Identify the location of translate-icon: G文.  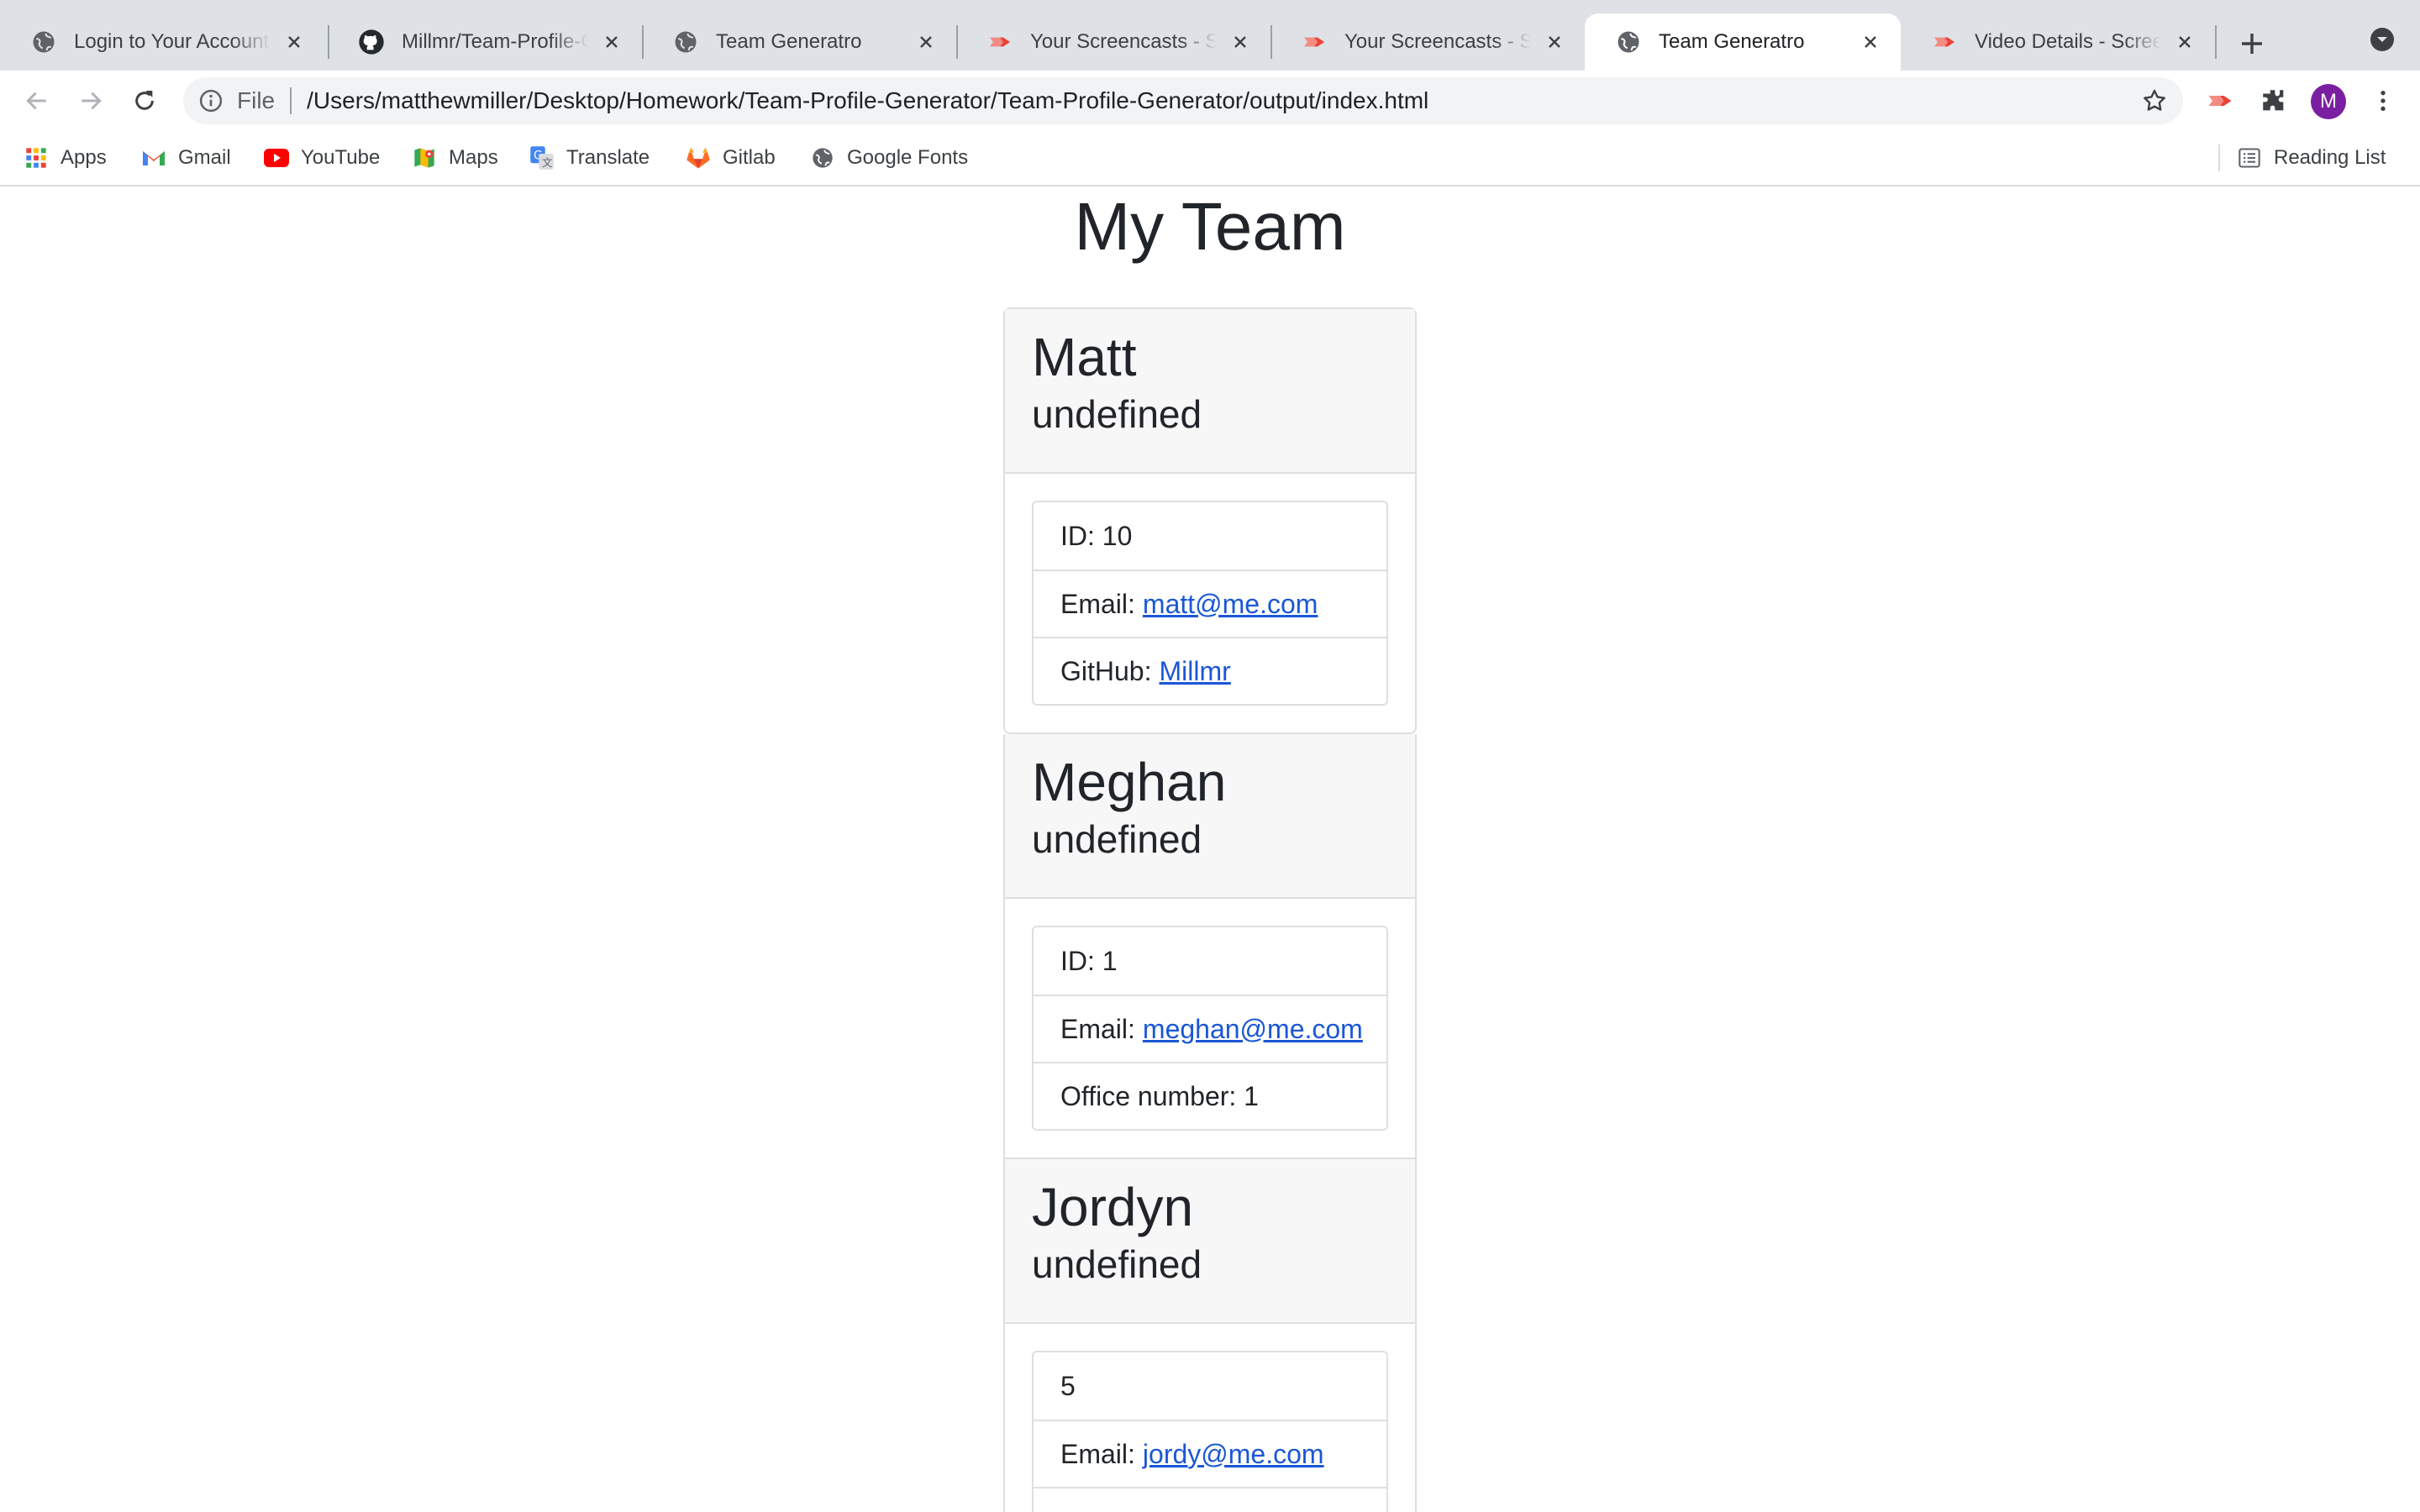
(542, 158).